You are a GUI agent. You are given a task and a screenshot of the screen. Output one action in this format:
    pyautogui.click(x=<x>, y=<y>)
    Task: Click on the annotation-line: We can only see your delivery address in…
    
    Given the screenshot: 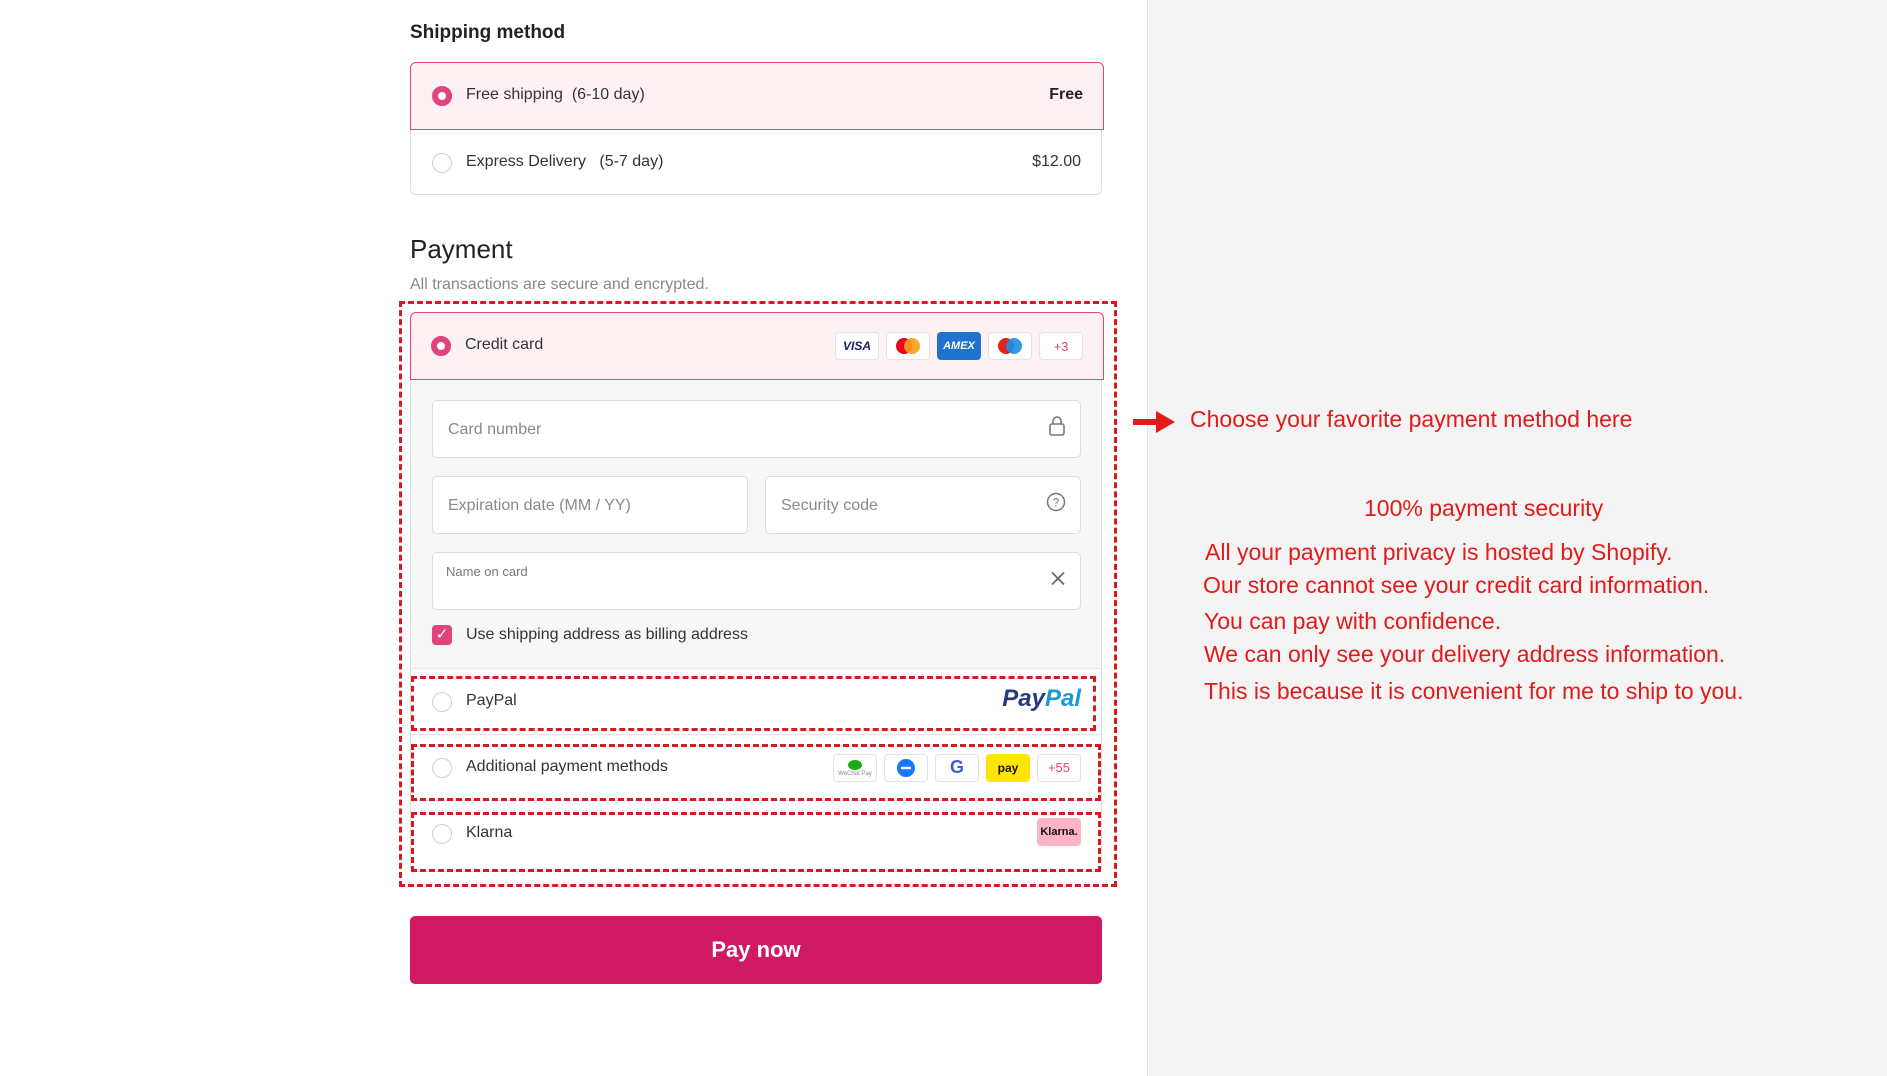 What is the action you would take?
    pyautogui.click(x=1465, y=654)
    